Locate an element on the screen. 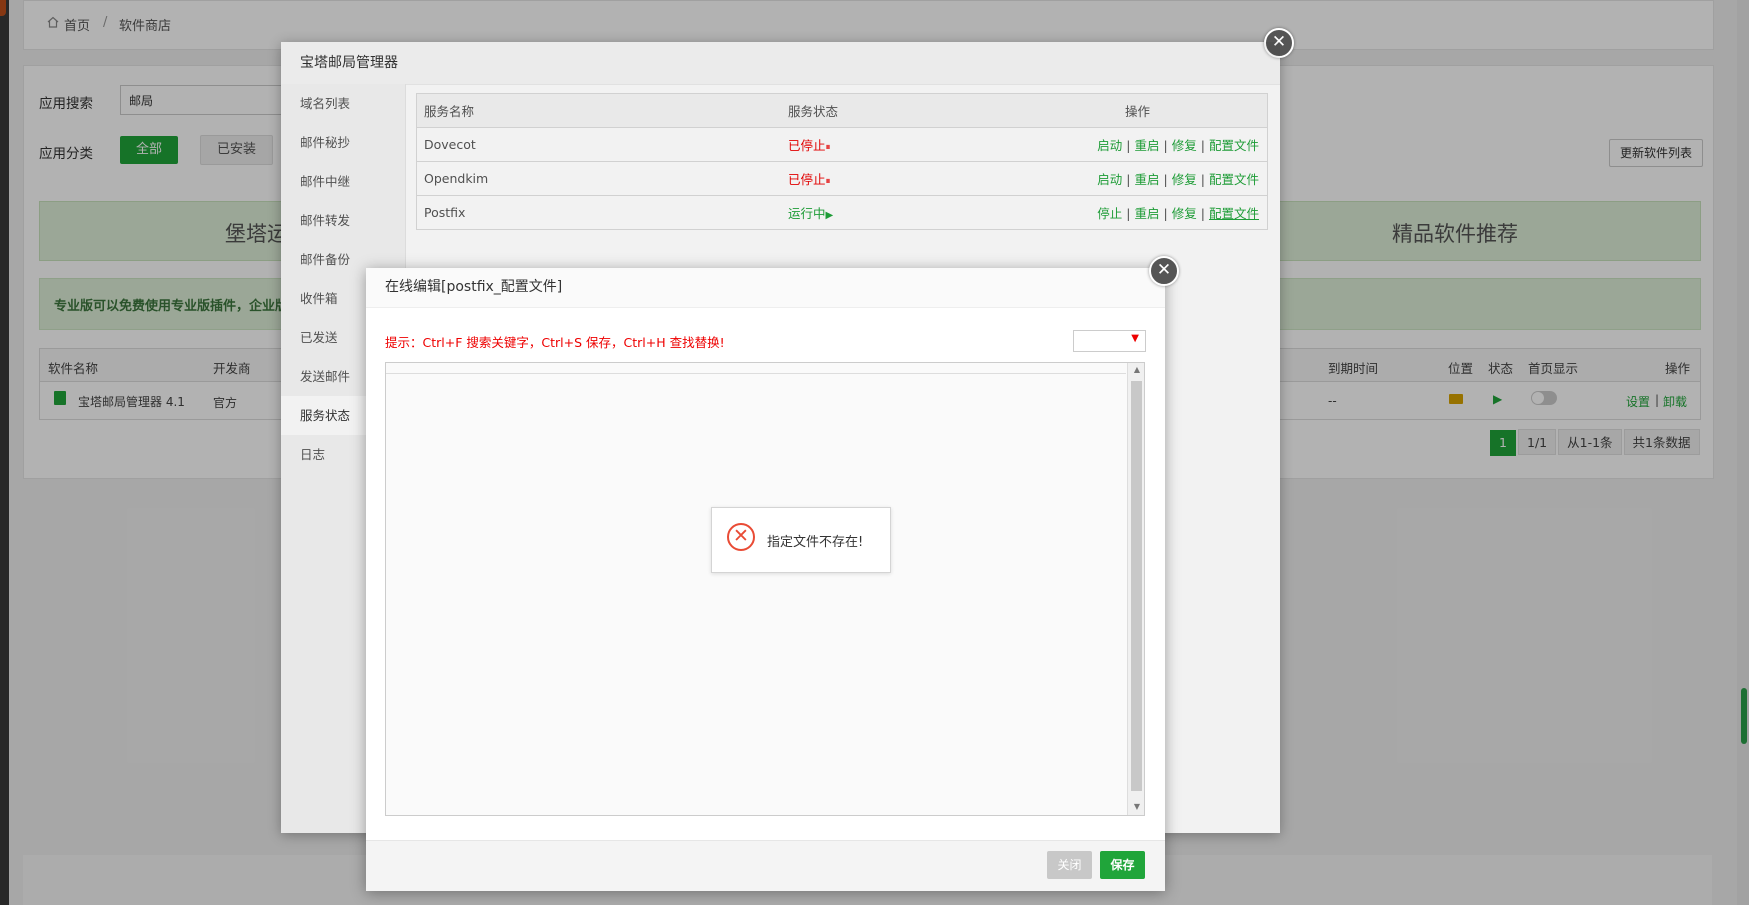 This screenshot has width=1749, height=905. scroll-up-icon: ▲ is located at coordinates (1137, 369).